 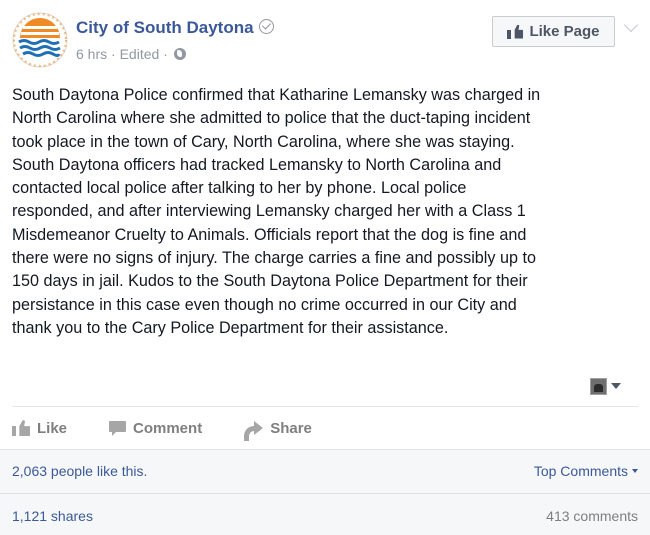 What do you see at coordinates (598, 386) in the screenshot?
I see `tag-photo-icon` at bounding box center [598, 386].